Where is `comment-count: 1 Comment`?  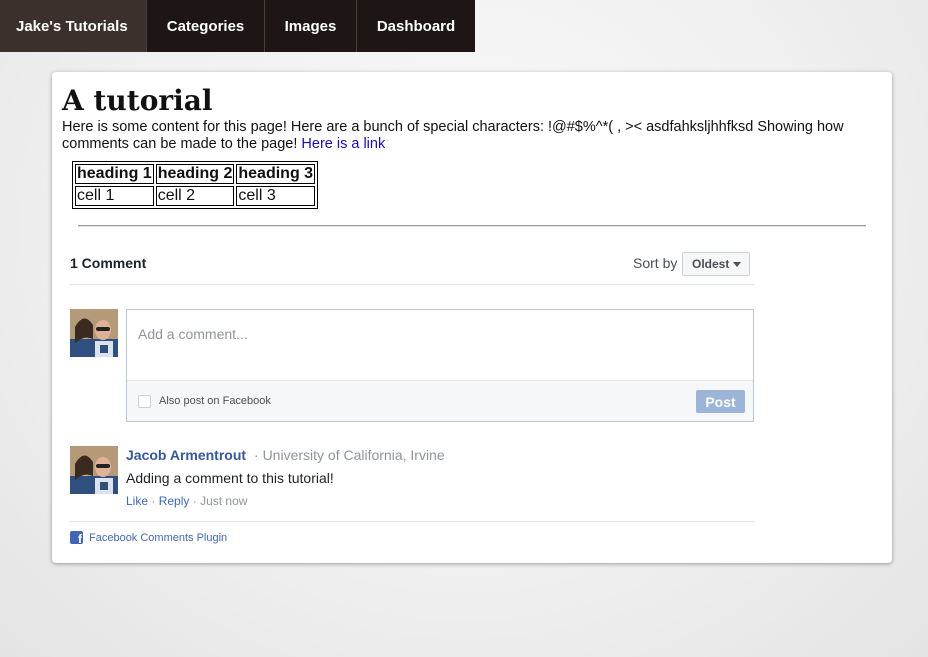
comment-count: 1 Comment is located at coordinates (108, 263).